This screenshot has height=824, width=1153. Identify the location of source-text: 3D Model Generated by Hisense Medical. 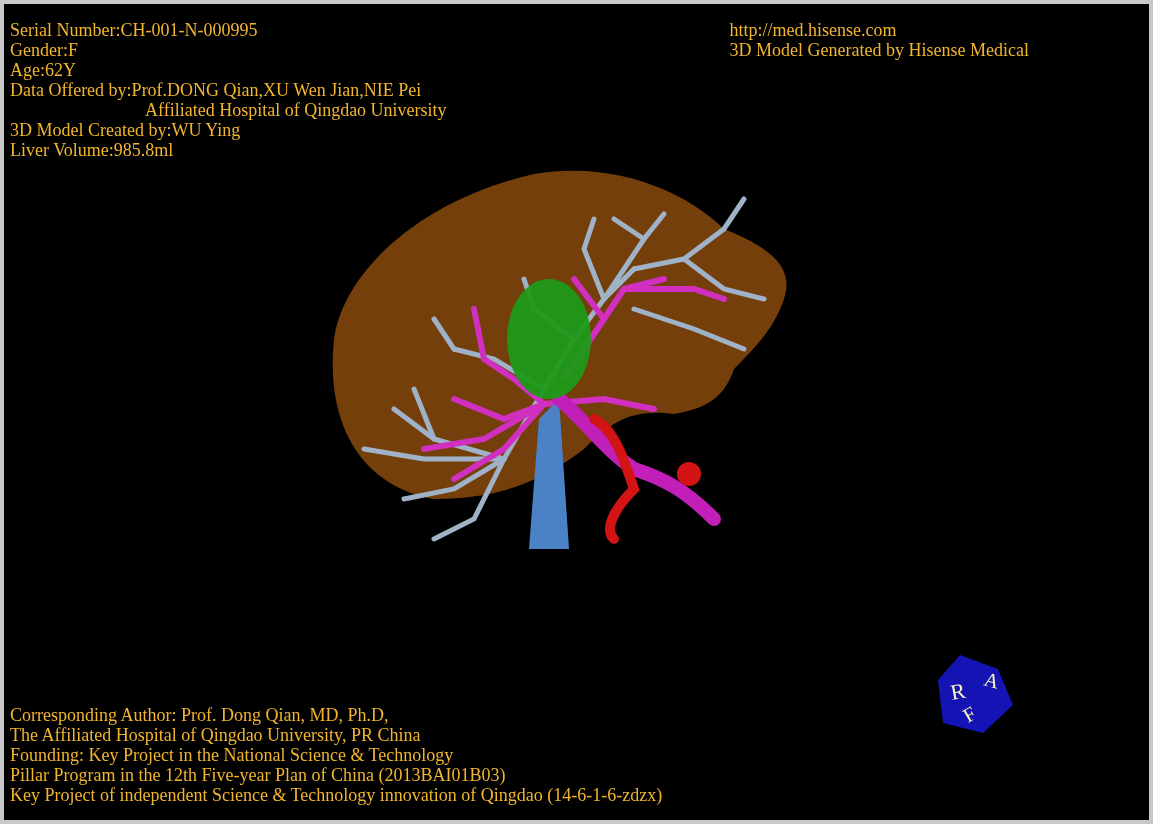
(879, 50).